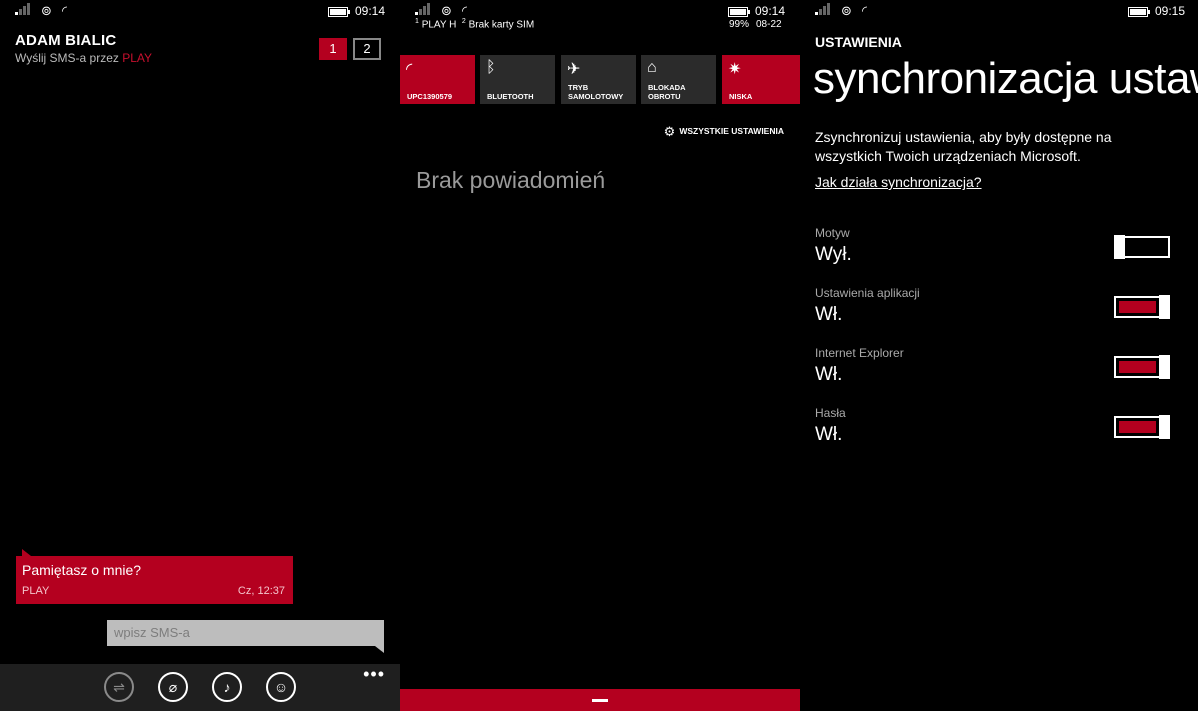  What do you see at coordinates (596, 92) in the screenshot?
I see `tile-label: TRYB SAMOLOTOWY` at bounding box center [596, 92].